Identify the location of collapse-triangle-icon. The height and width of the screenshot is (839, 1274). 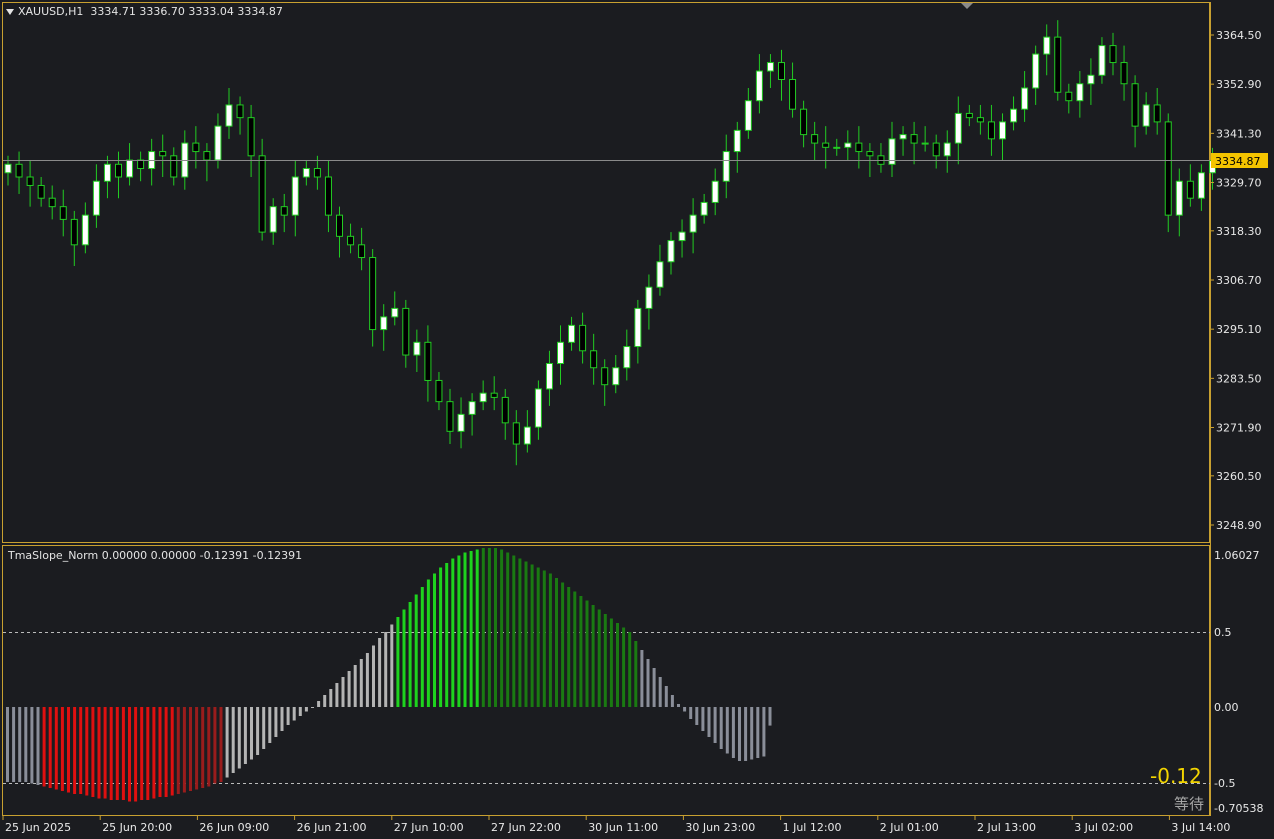
(10, 12).